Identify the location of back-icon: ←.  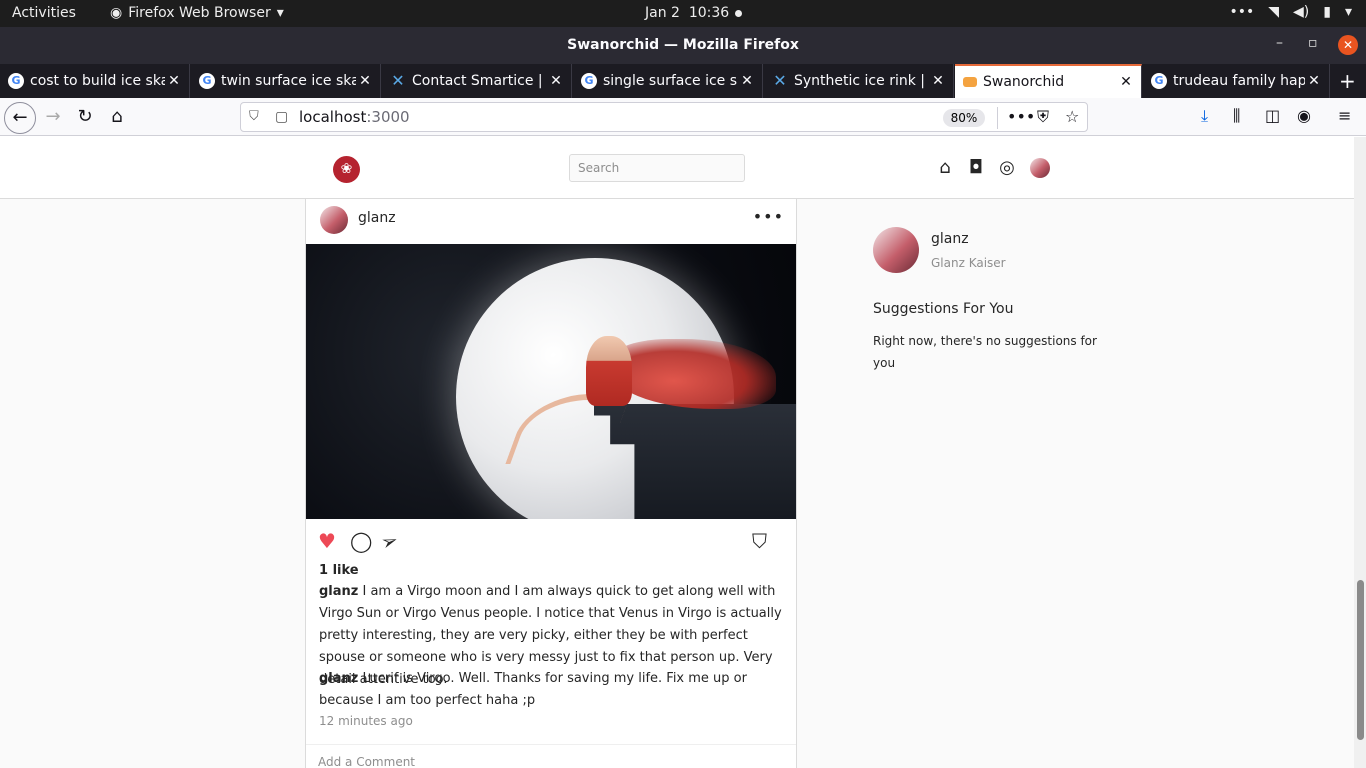
(20, 118).